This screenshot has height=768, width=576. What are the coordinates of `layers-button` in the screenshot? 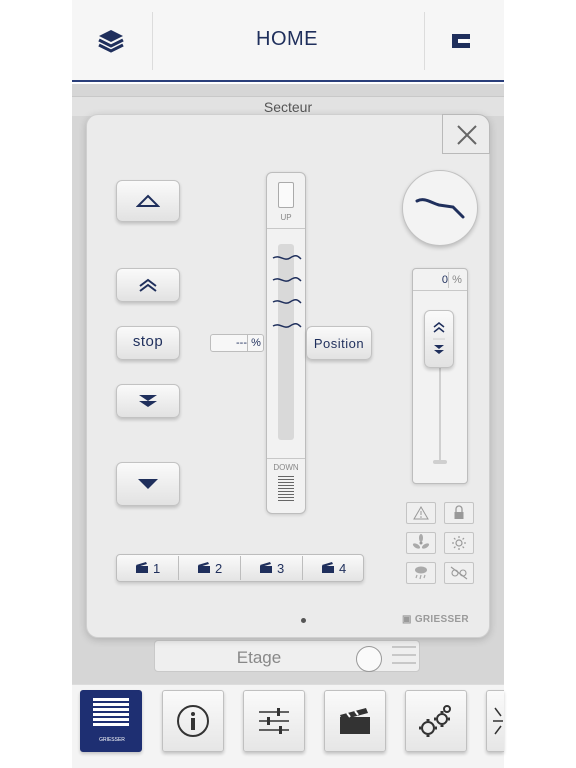 It's located at (113, 42).